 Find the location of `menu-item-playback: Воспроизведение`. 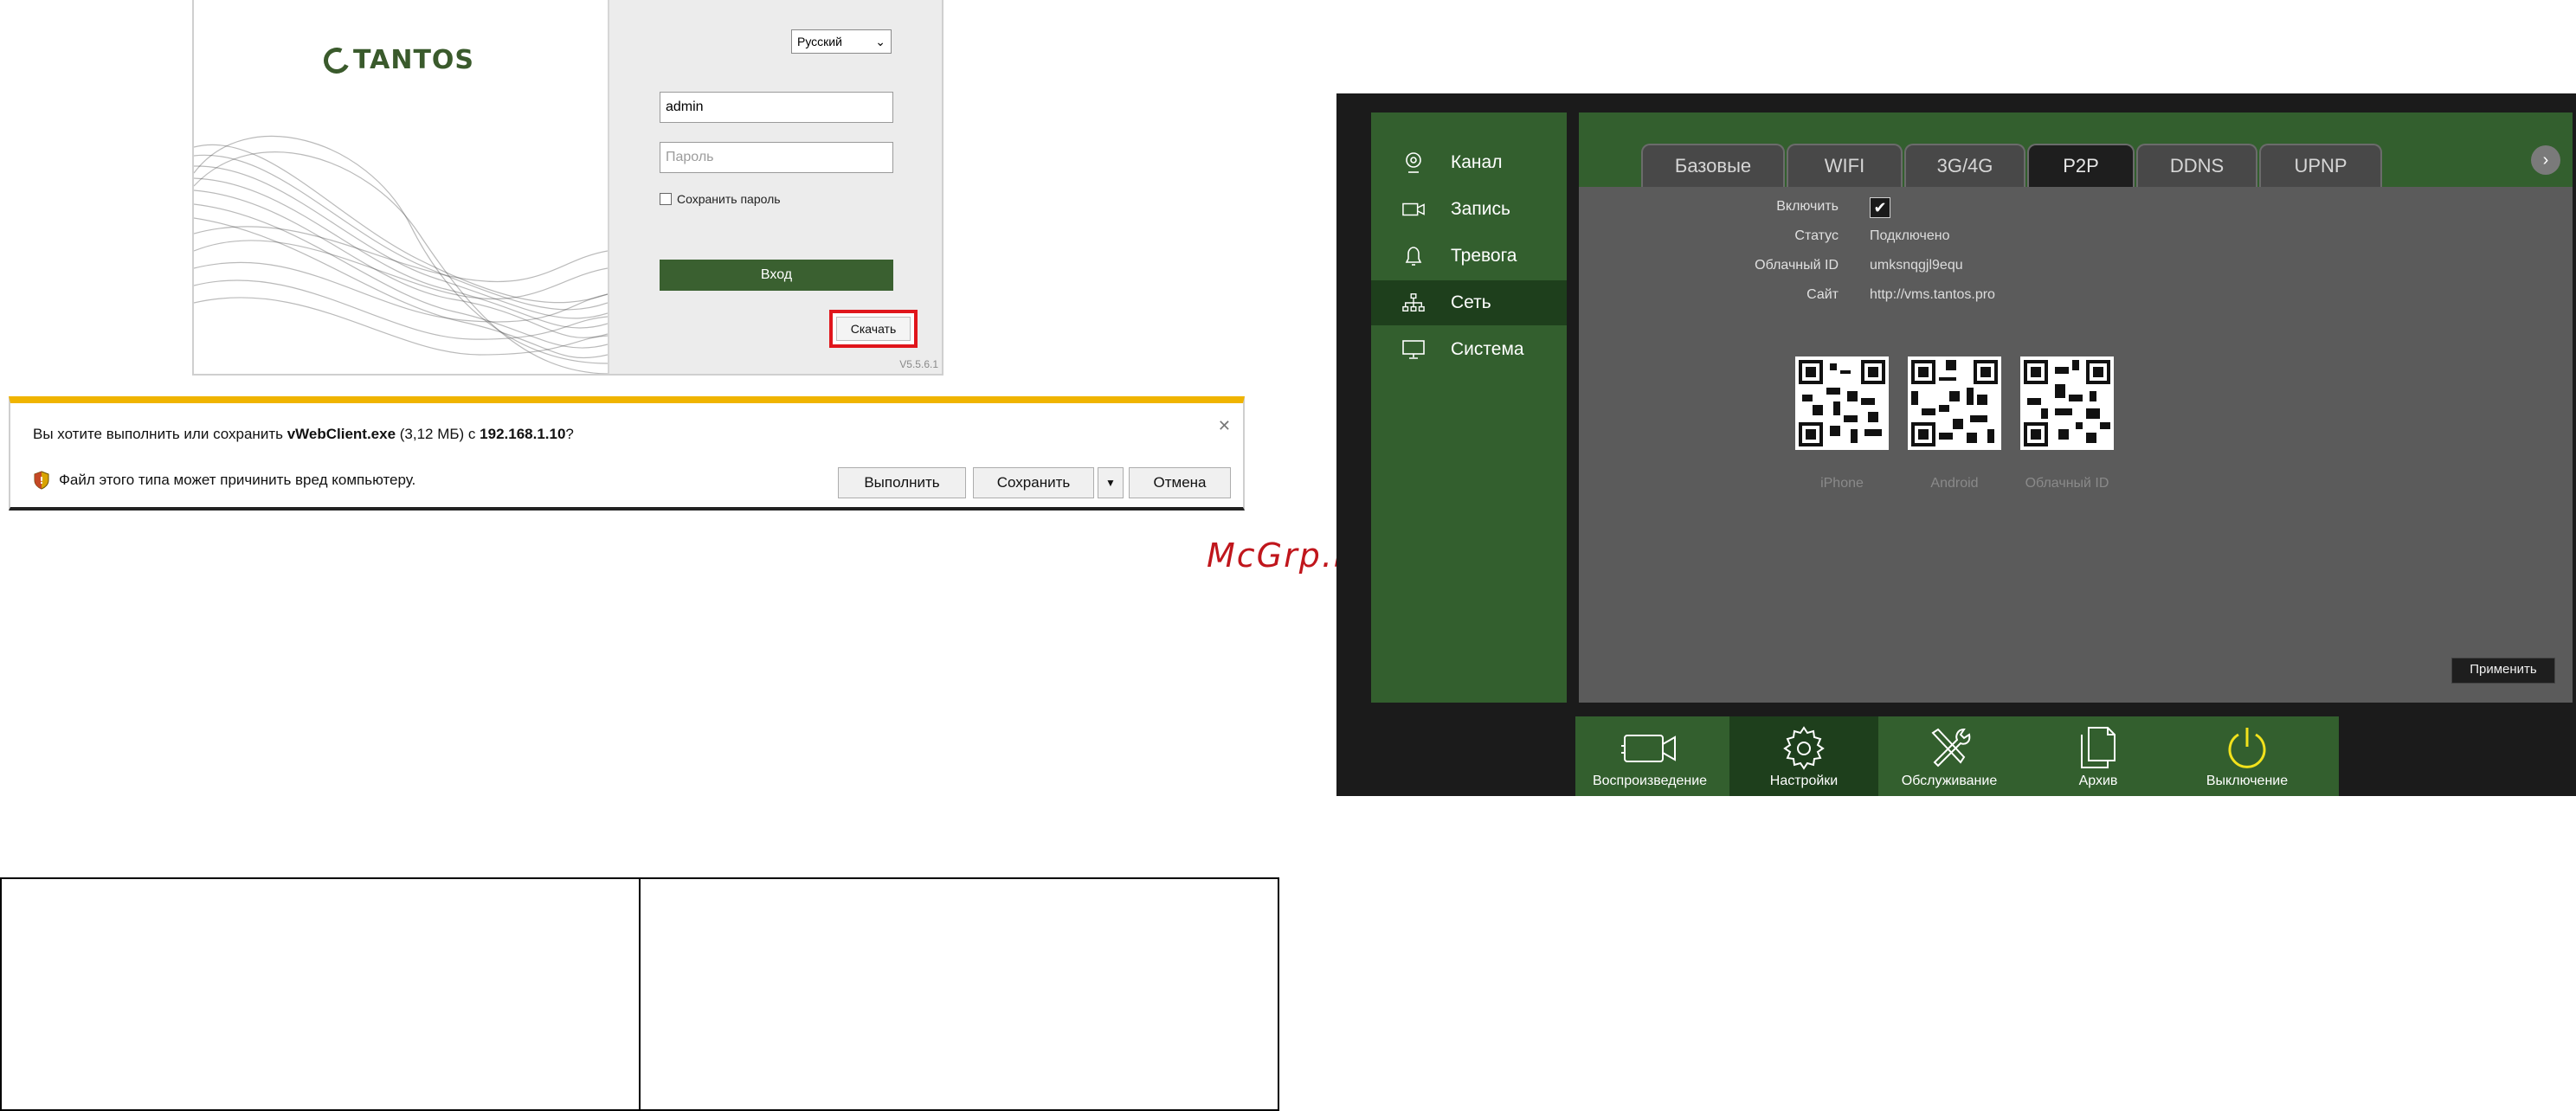

menu-item-playback: Воспроизведение is located at coordinates (1649, 756).